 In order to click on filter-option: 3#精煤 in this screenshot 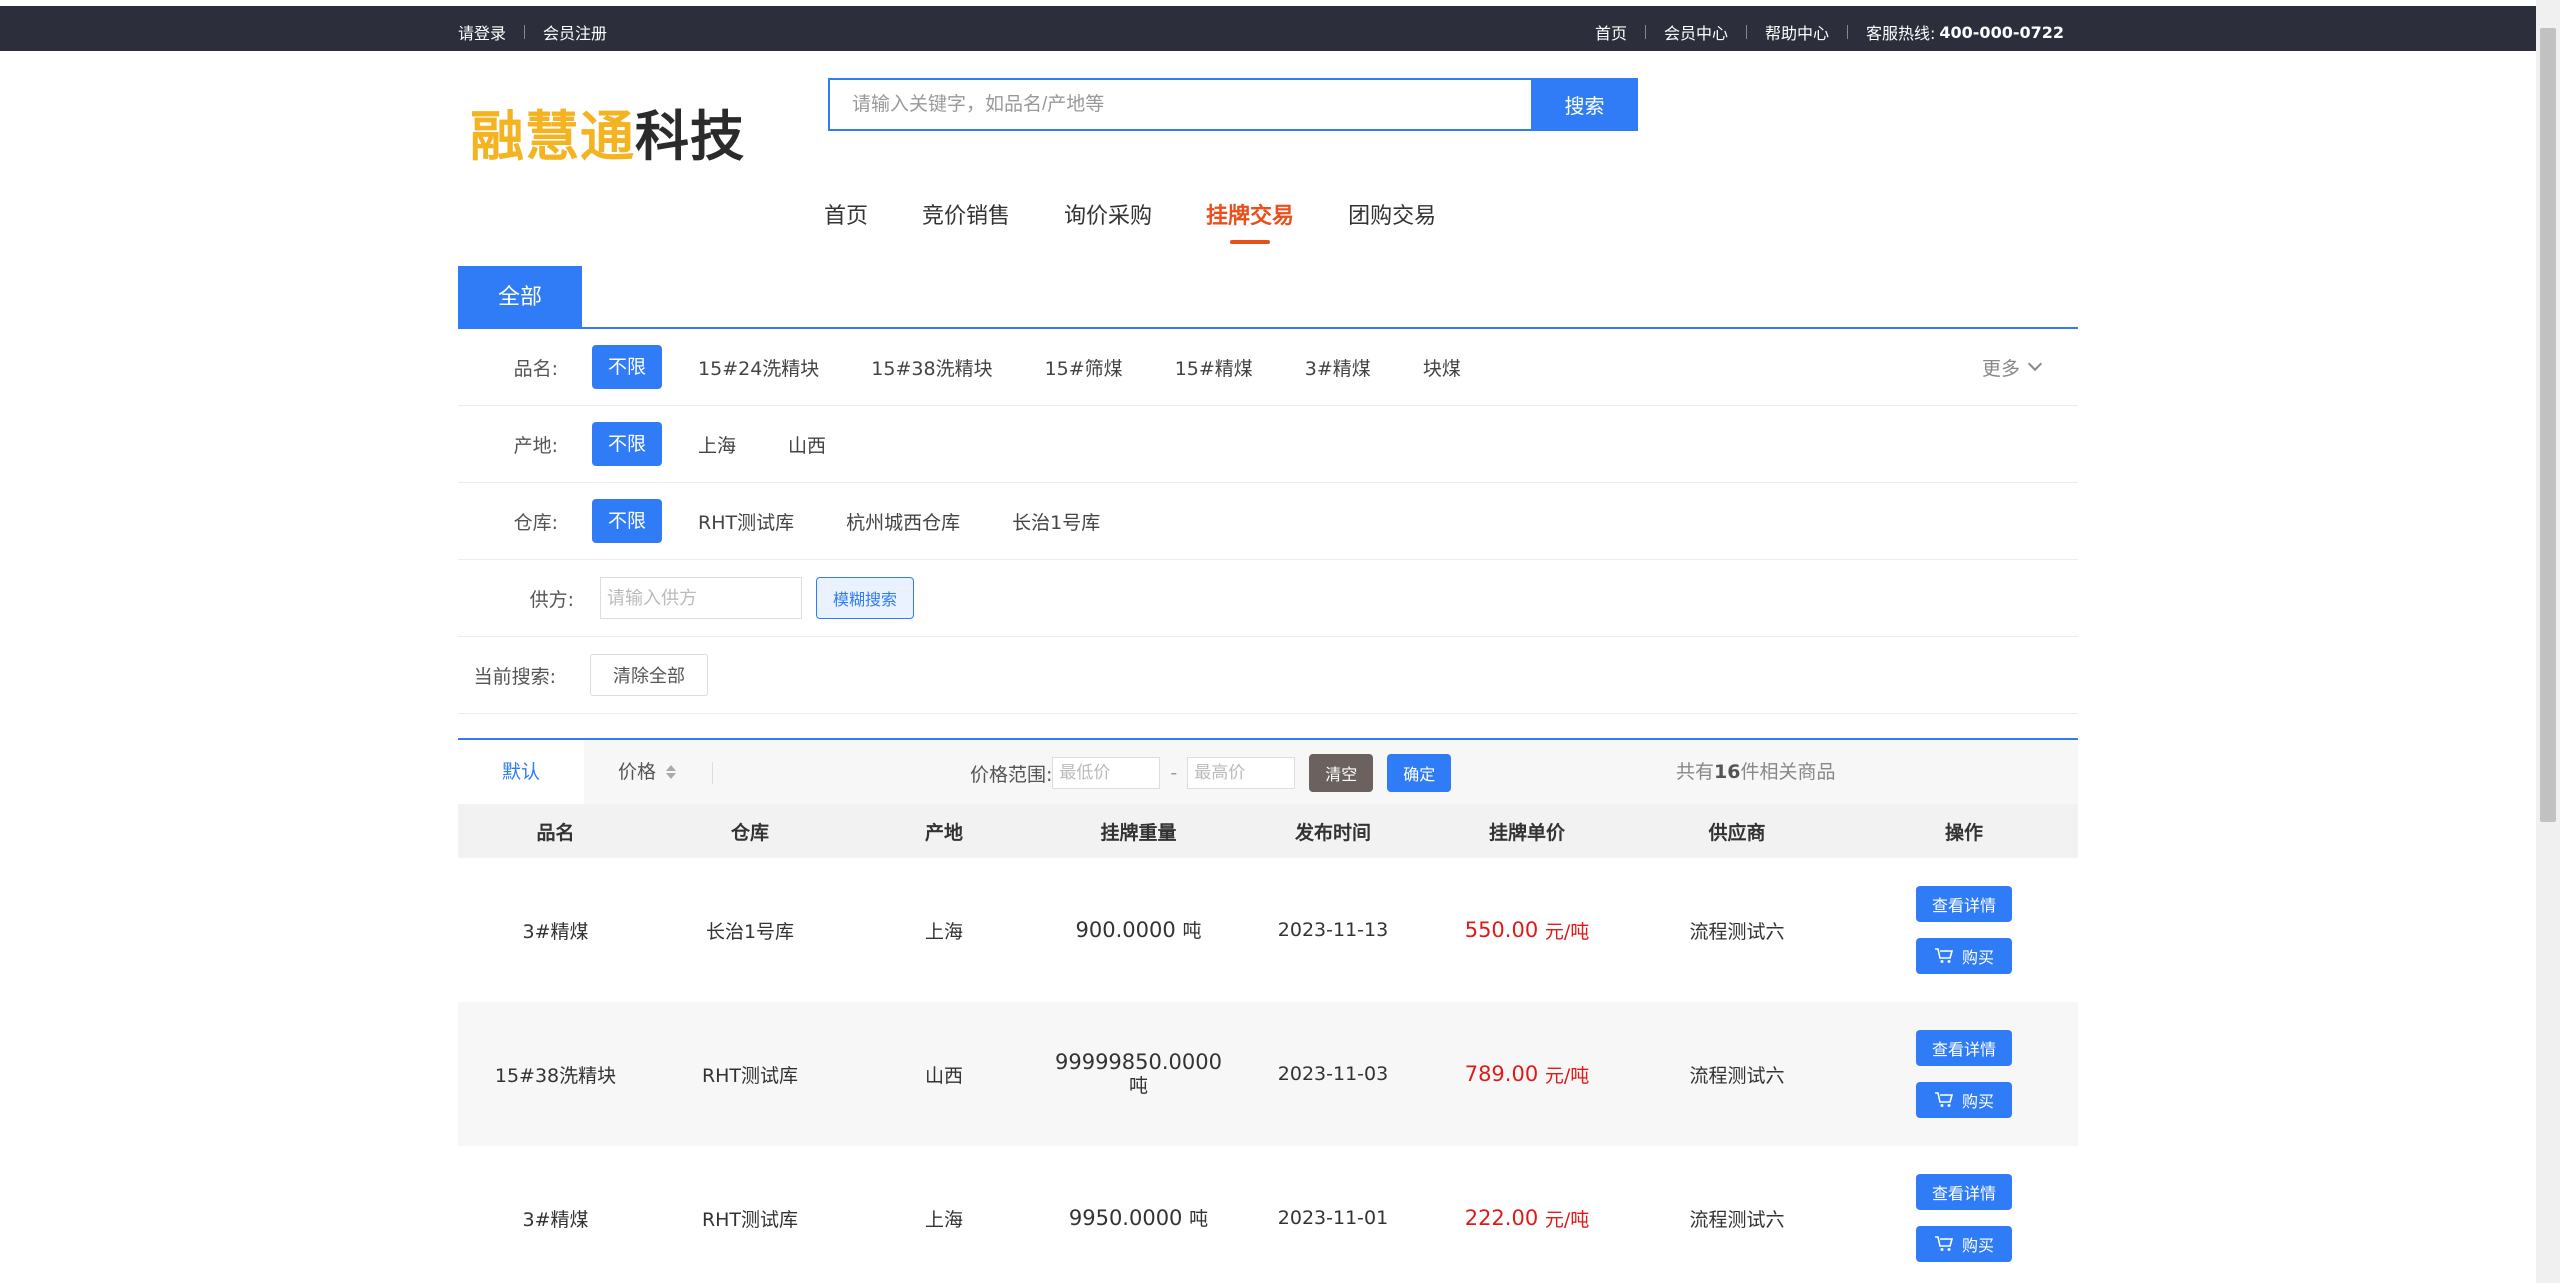, I will do `click(1338, 367)`.